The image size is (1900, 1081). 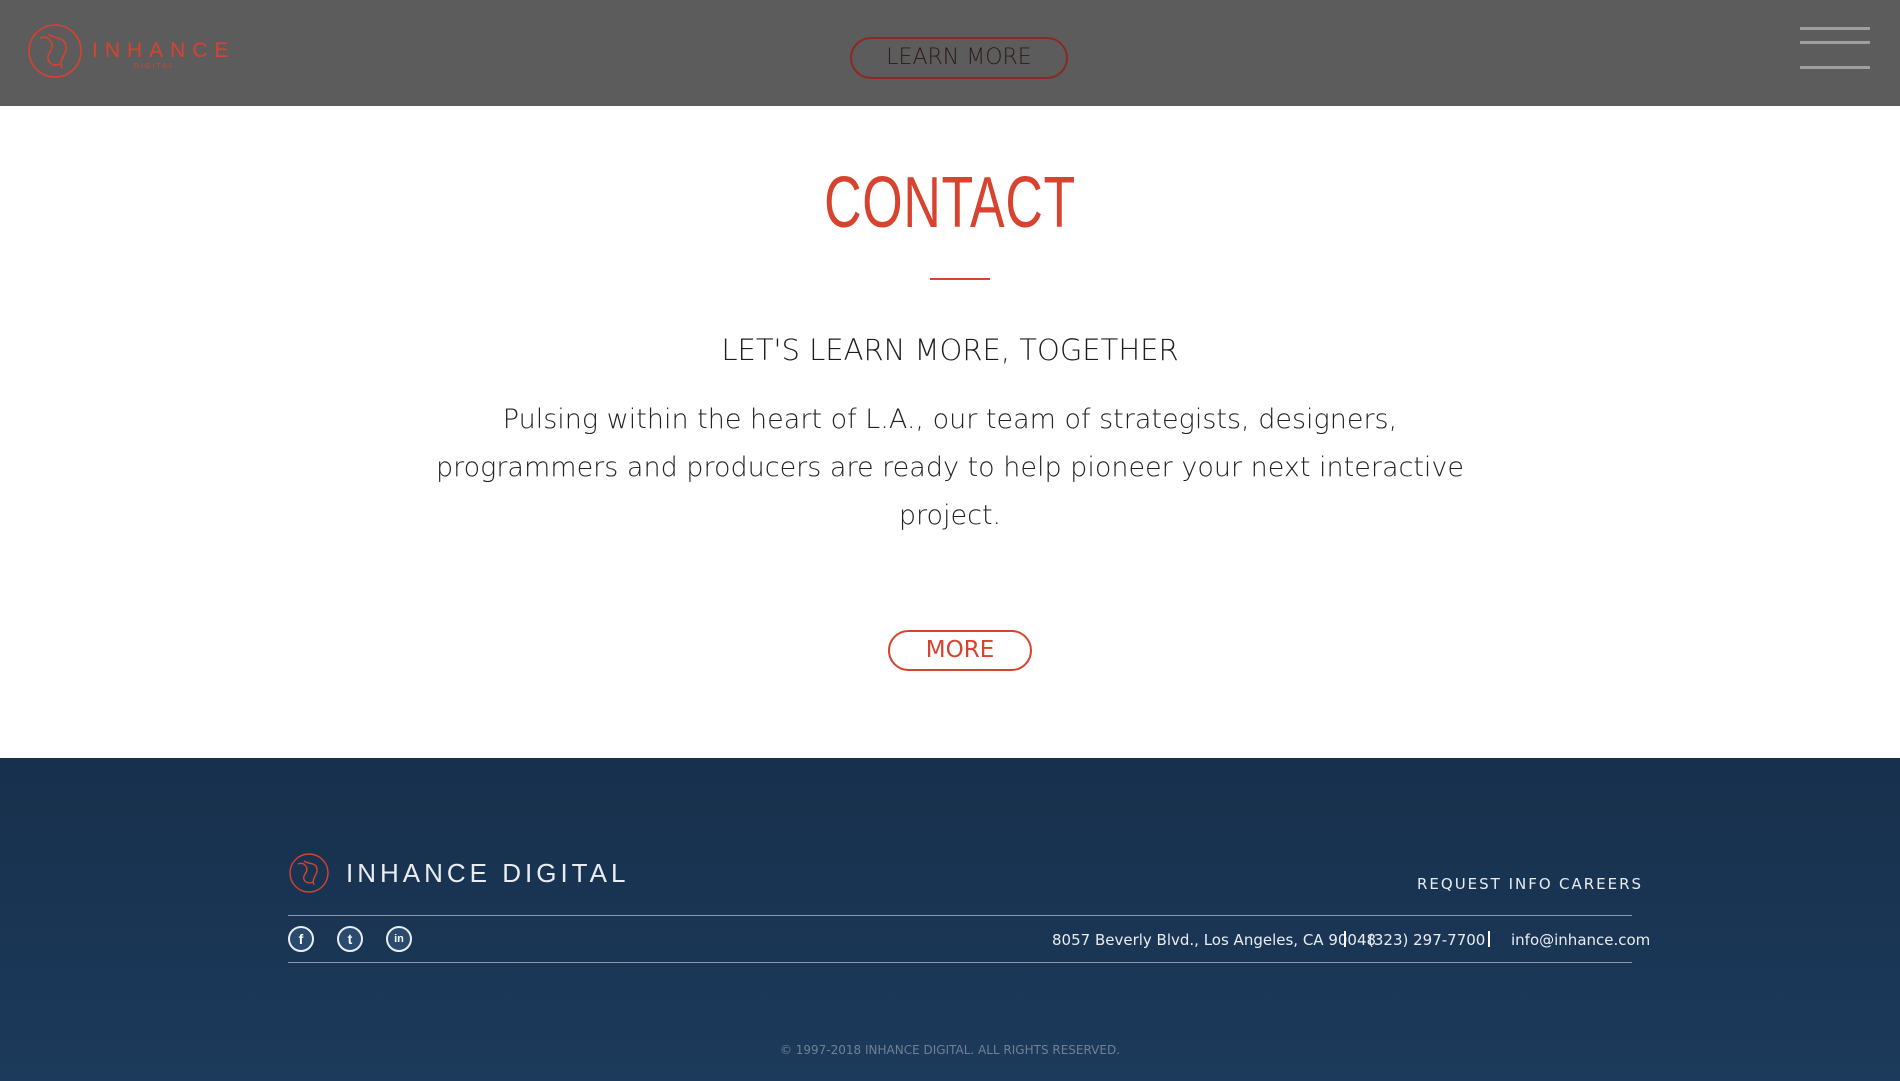 What do you see at coordinates (1426, 940) in the screenshot?
I see `footer-phone: (323) 297-7700` at bounding box center [1426, 940].